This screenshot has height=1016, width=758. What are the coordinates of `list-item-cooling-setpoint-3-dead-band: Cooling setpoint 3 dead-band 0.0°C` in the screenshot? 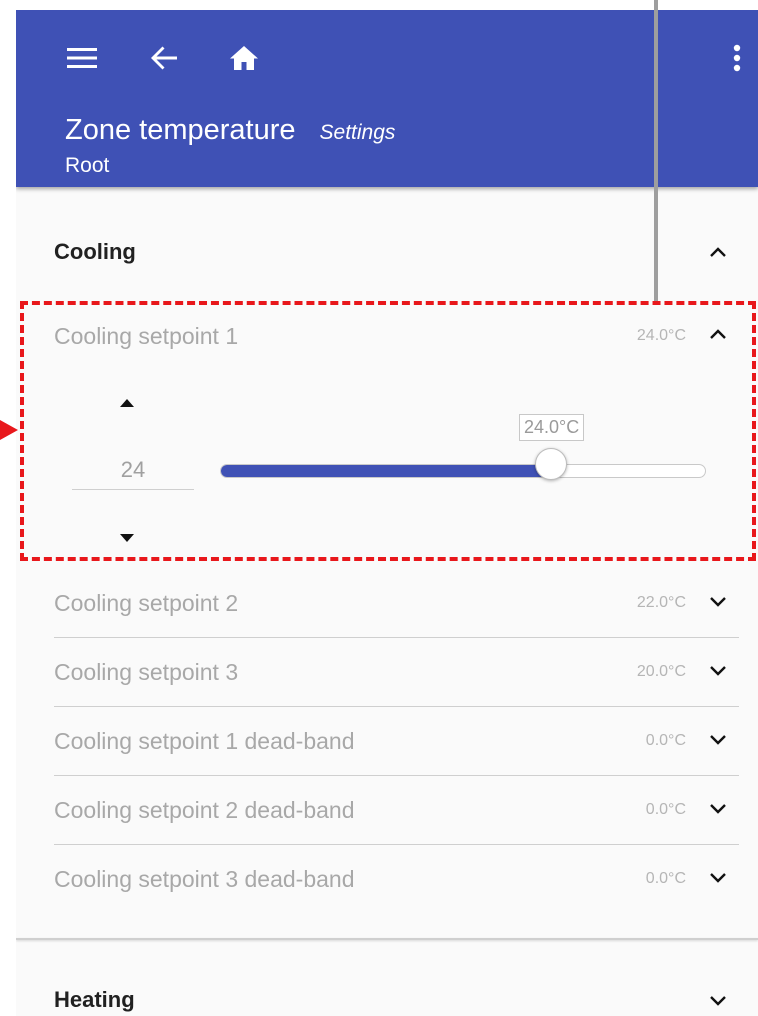 It's located at (396, 879).